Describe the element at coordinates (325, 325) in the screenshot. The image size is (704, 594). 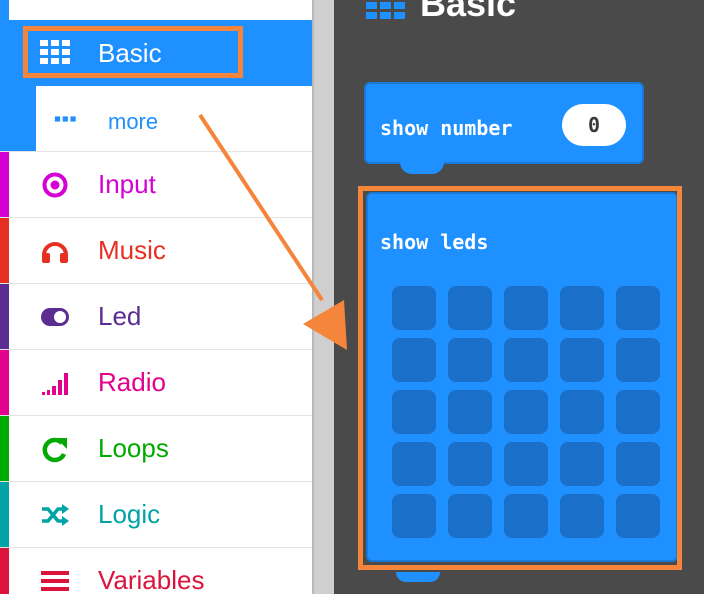
I see `arrow-head` at that location.